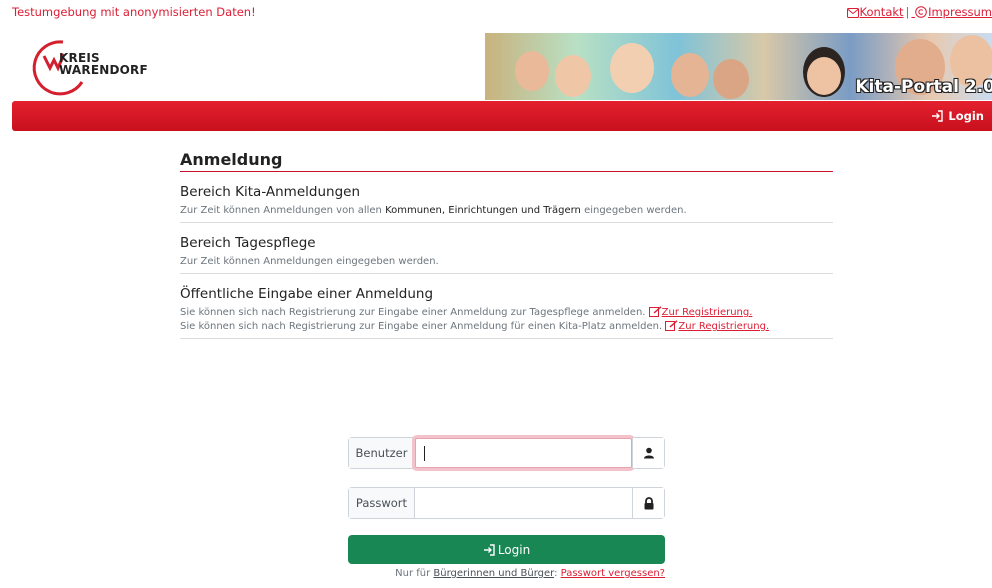  Describe the element at coordinates (506, 161) in the screenshot. I see `page-title: Anmeldung` at that location.